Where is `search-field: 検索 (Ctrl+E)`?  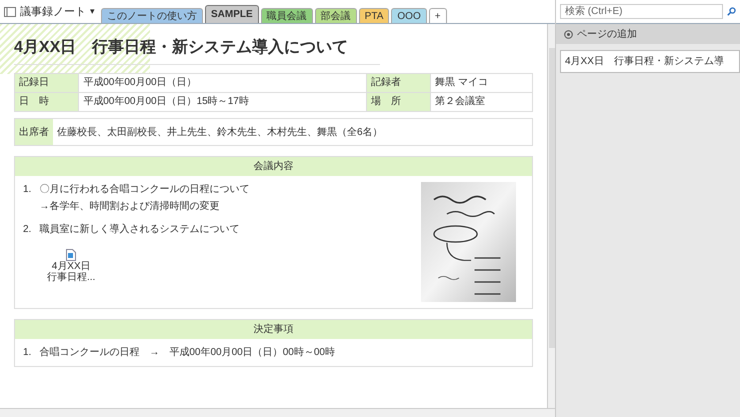
search-field: 検索 (Ctrl+E) is located at coordinates (641, 11).